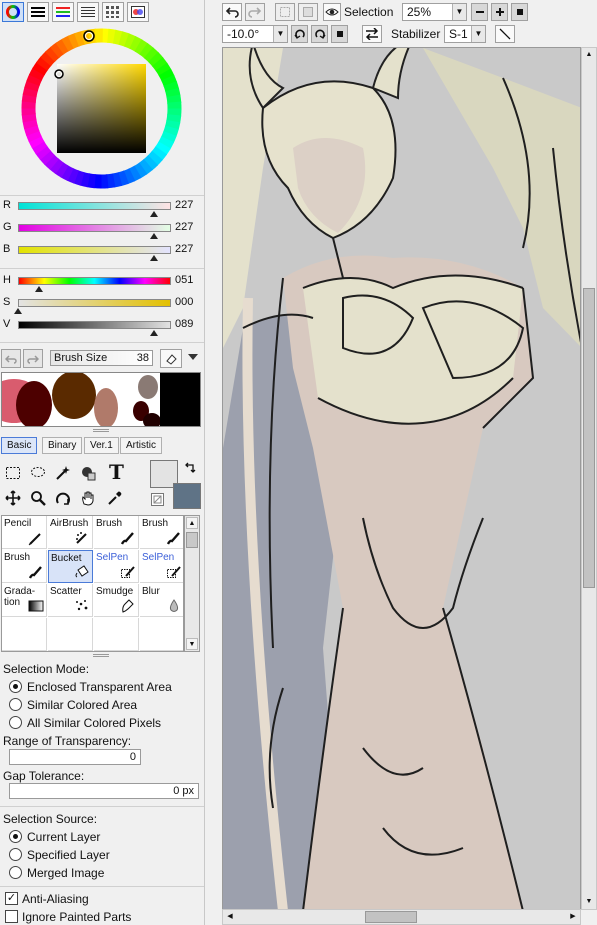  Describe the element at coordinates (94, 206) in the screenshot. I see `r-slider` at that location.